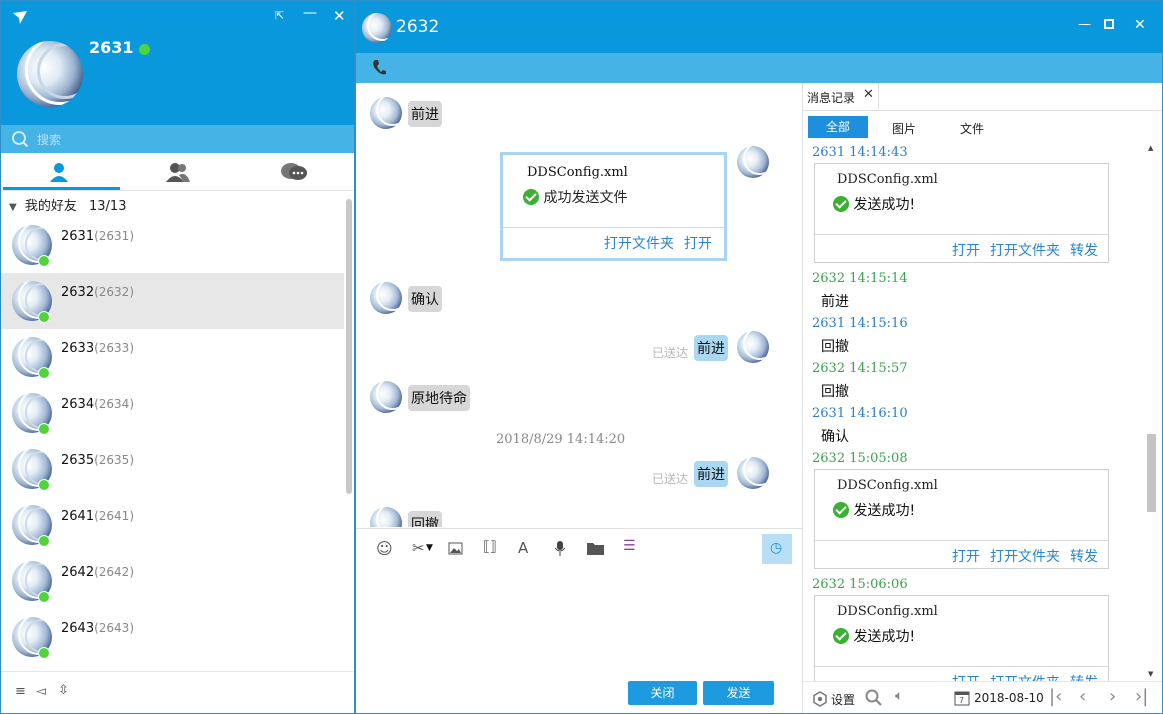 This screenshot has height=714, width=1163. Describe the element at coordinates (835, 302) in the screenshot. I see `history-text: 前进` at that location.